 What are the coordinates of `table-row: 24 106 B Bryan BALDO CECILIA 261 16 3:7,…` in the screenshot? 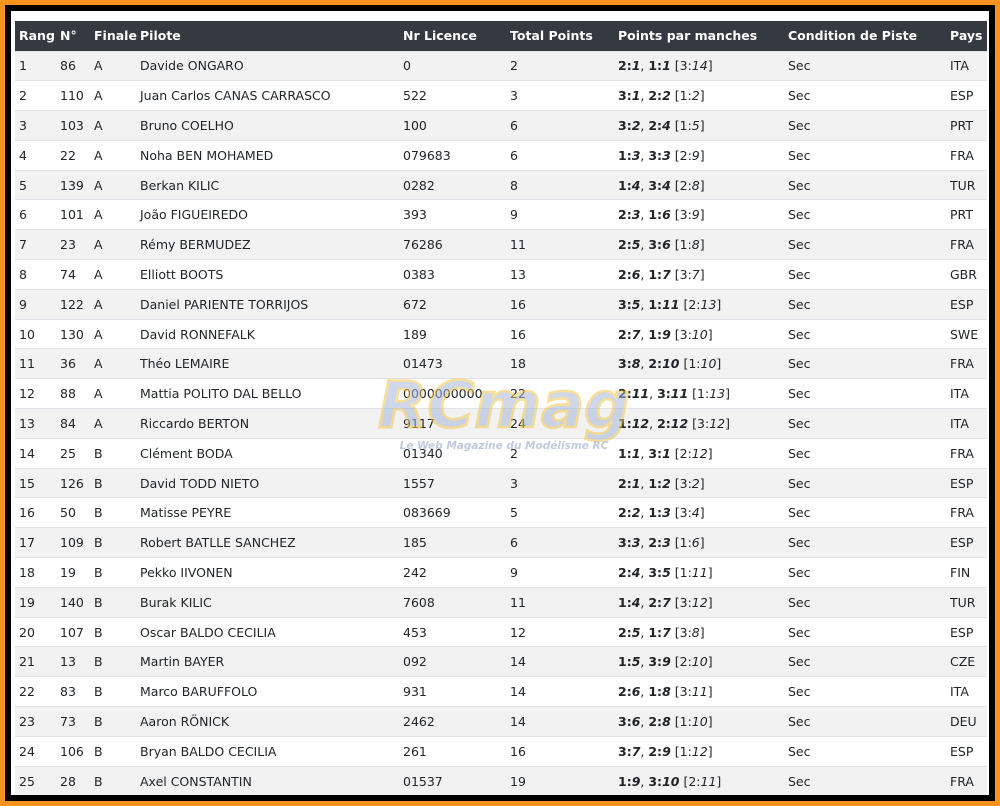 It's located at (501, 751).